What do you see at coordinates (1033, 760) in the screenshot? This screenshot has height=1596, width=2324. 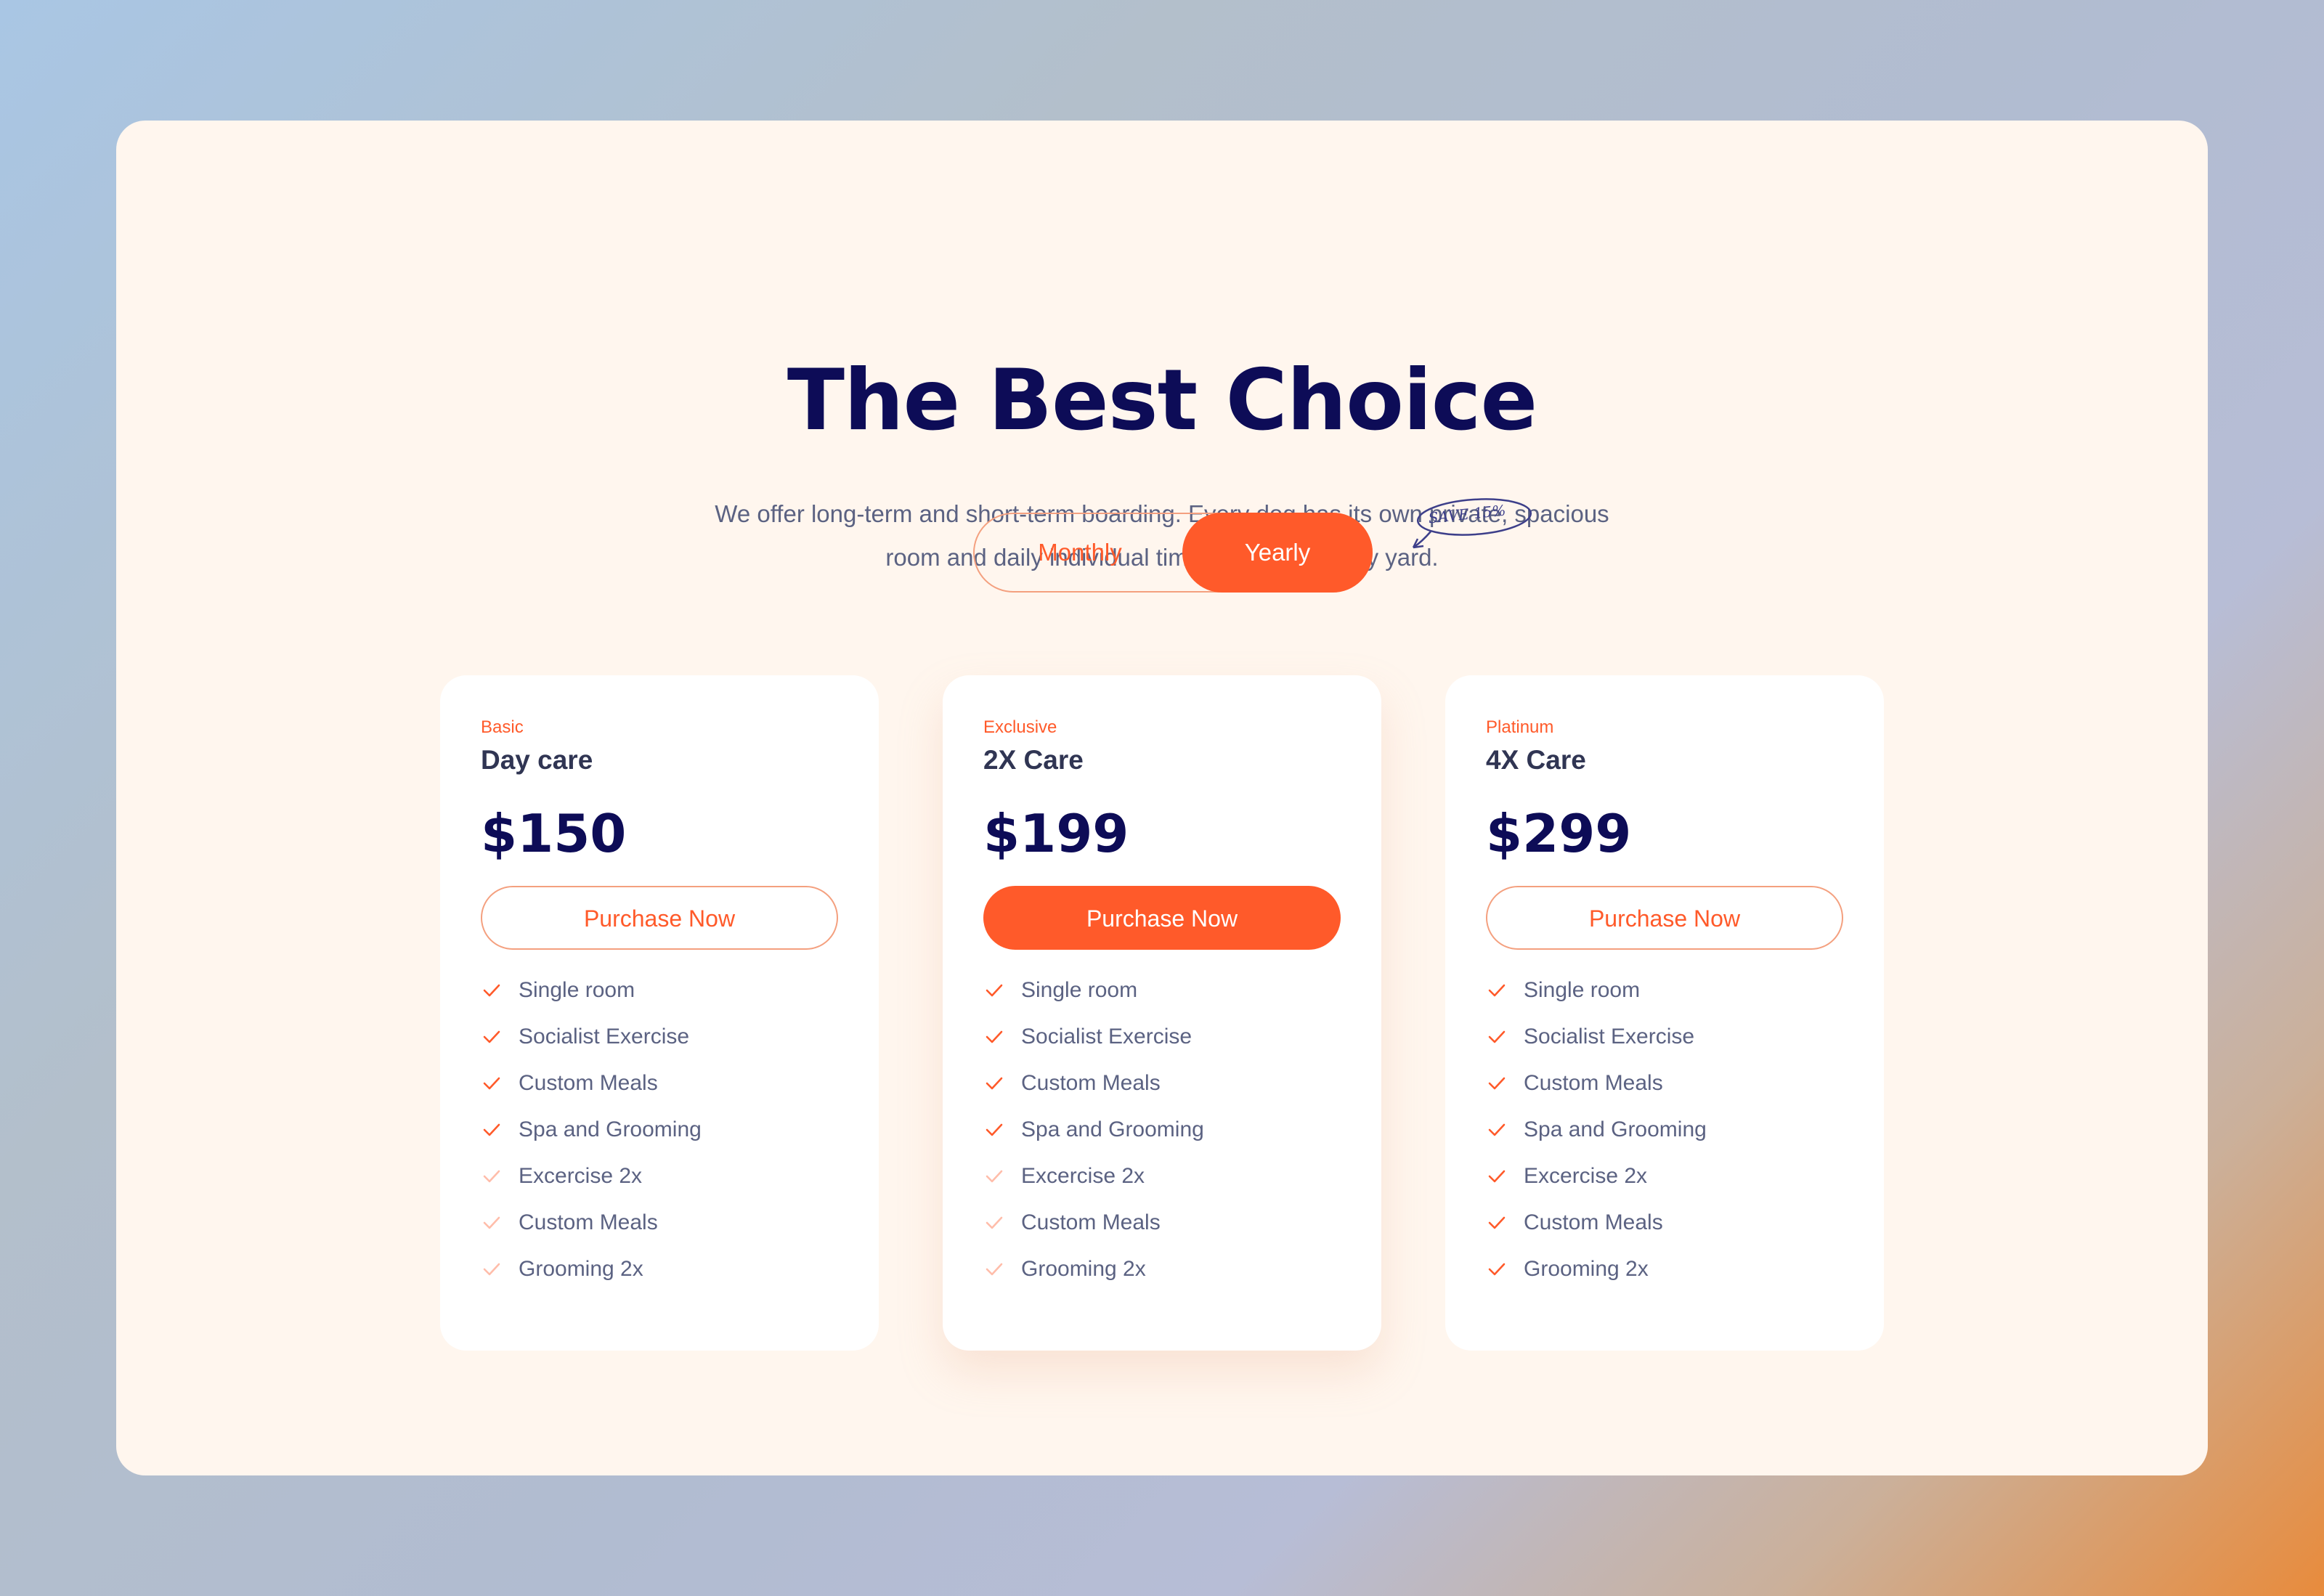 I see `plan-name: 2X Care` at bounding box center [1033, 760].